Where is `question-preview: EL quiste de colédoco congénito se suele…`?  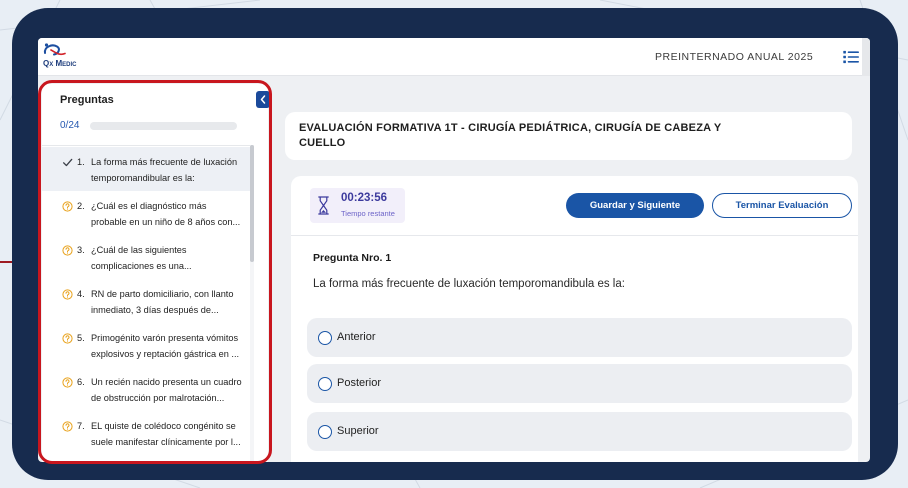 question-preview: EL quiste de colédoco congénito se suele… is located at coordinates (166, 434).